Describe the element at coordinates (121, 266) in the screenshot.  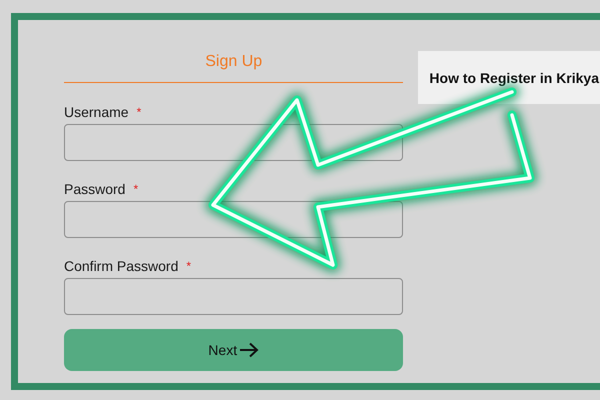
I see `field-label: Confirm Password` at that location.